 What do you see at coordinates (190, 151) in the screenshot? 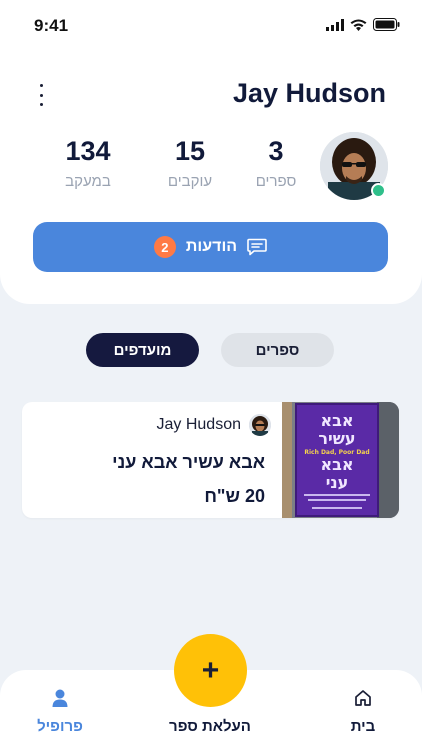
I see `stat-followers-value: 15` at bounding box center [190, 151].